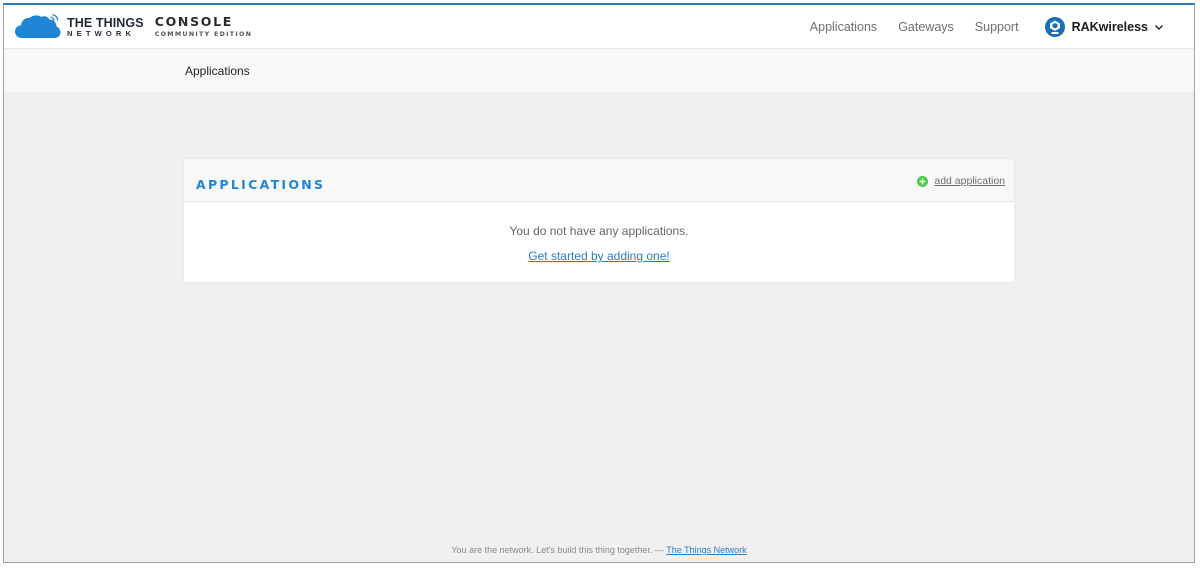 The image size is (1200, 568). Describe the element at coordinates (923, 181) in the screenshot. I see `plus-circle-icon` at that location.